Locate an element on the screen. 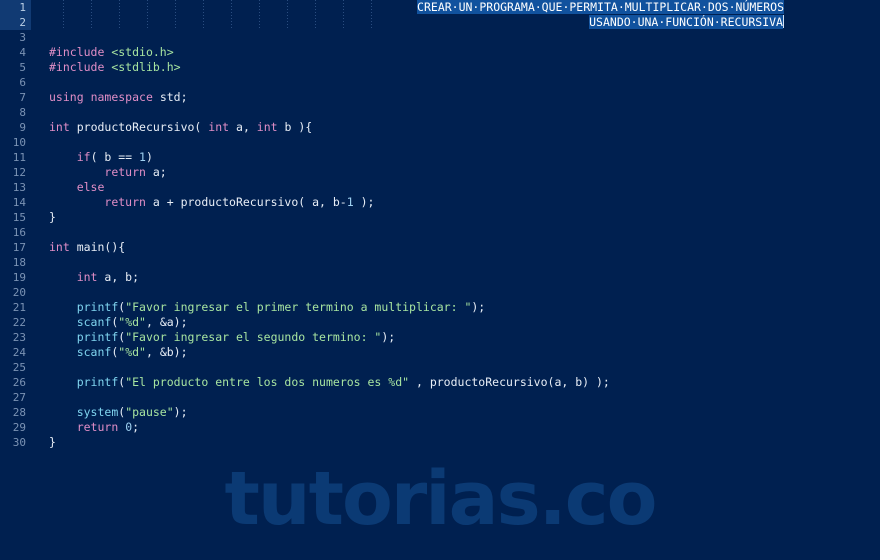 This screenshot has height=560, width=880. line-number: 23 is located at coordinates (19, 337).